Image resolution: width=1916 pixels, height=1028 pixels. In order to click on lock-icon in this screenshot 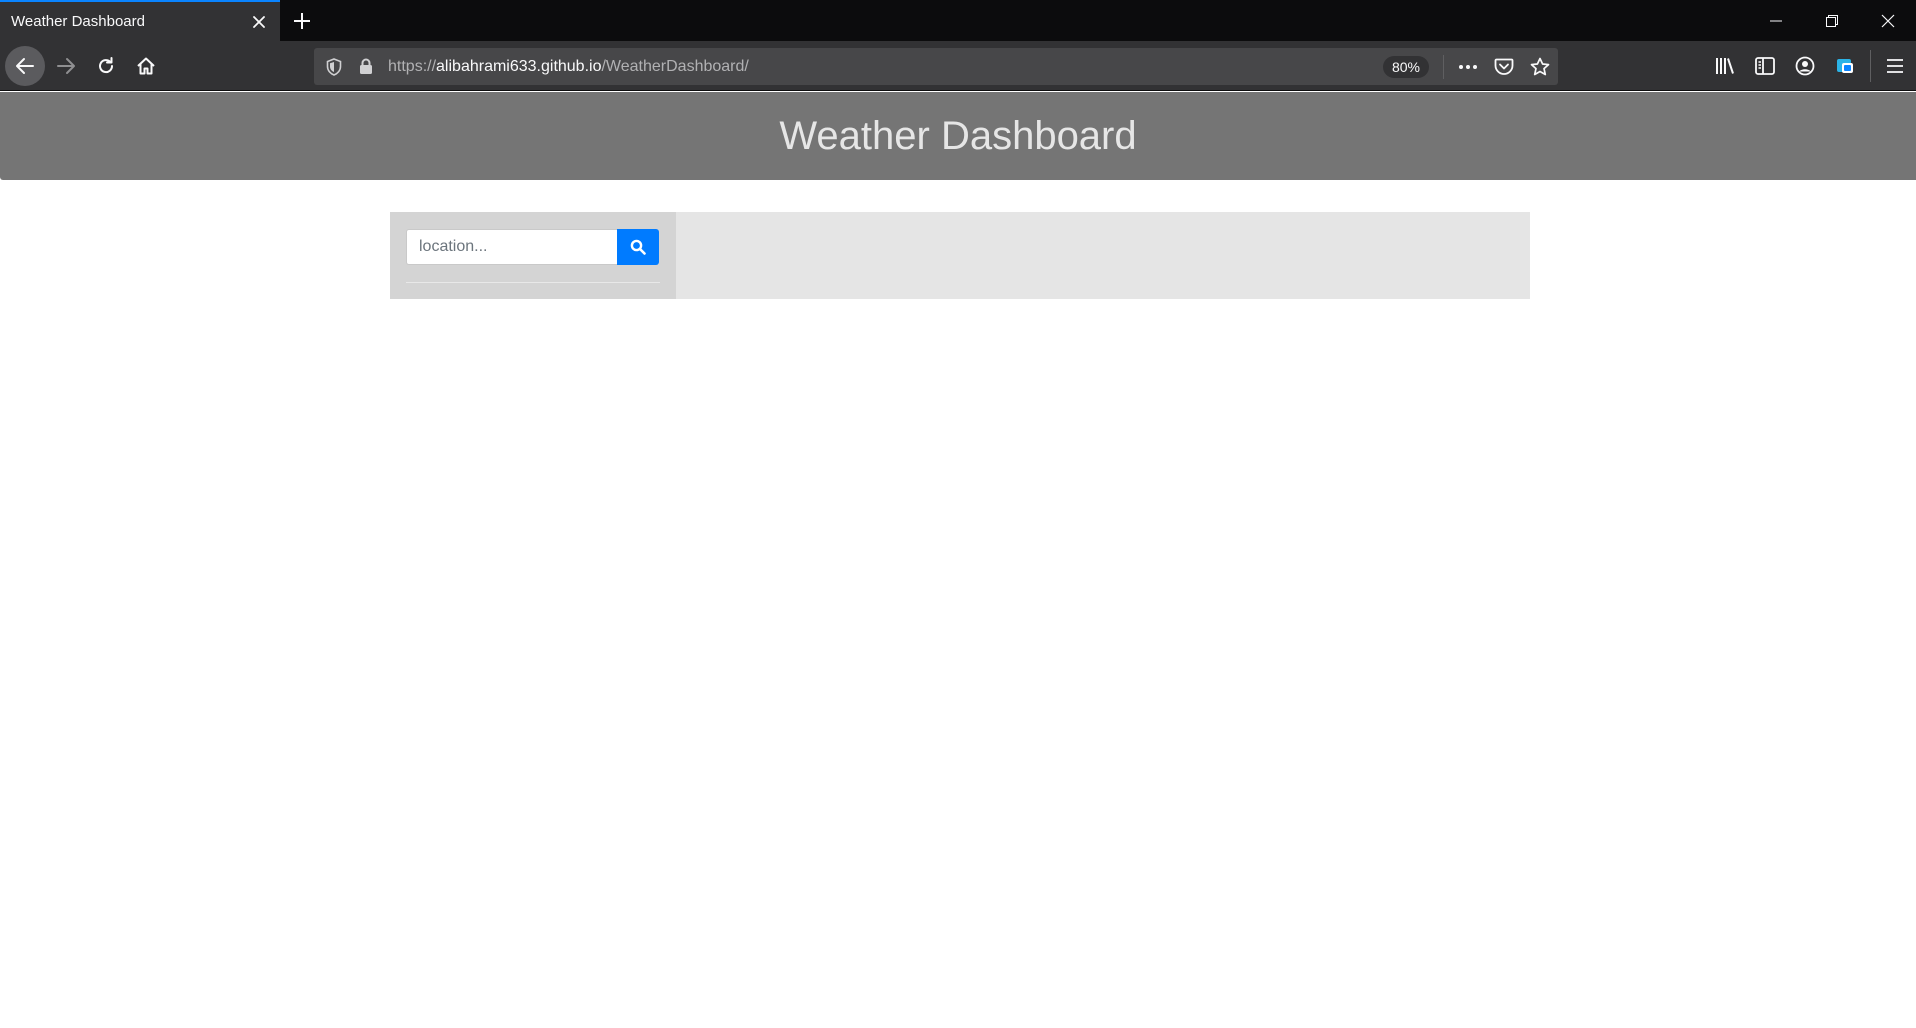, I will do `click(366, 66)`.